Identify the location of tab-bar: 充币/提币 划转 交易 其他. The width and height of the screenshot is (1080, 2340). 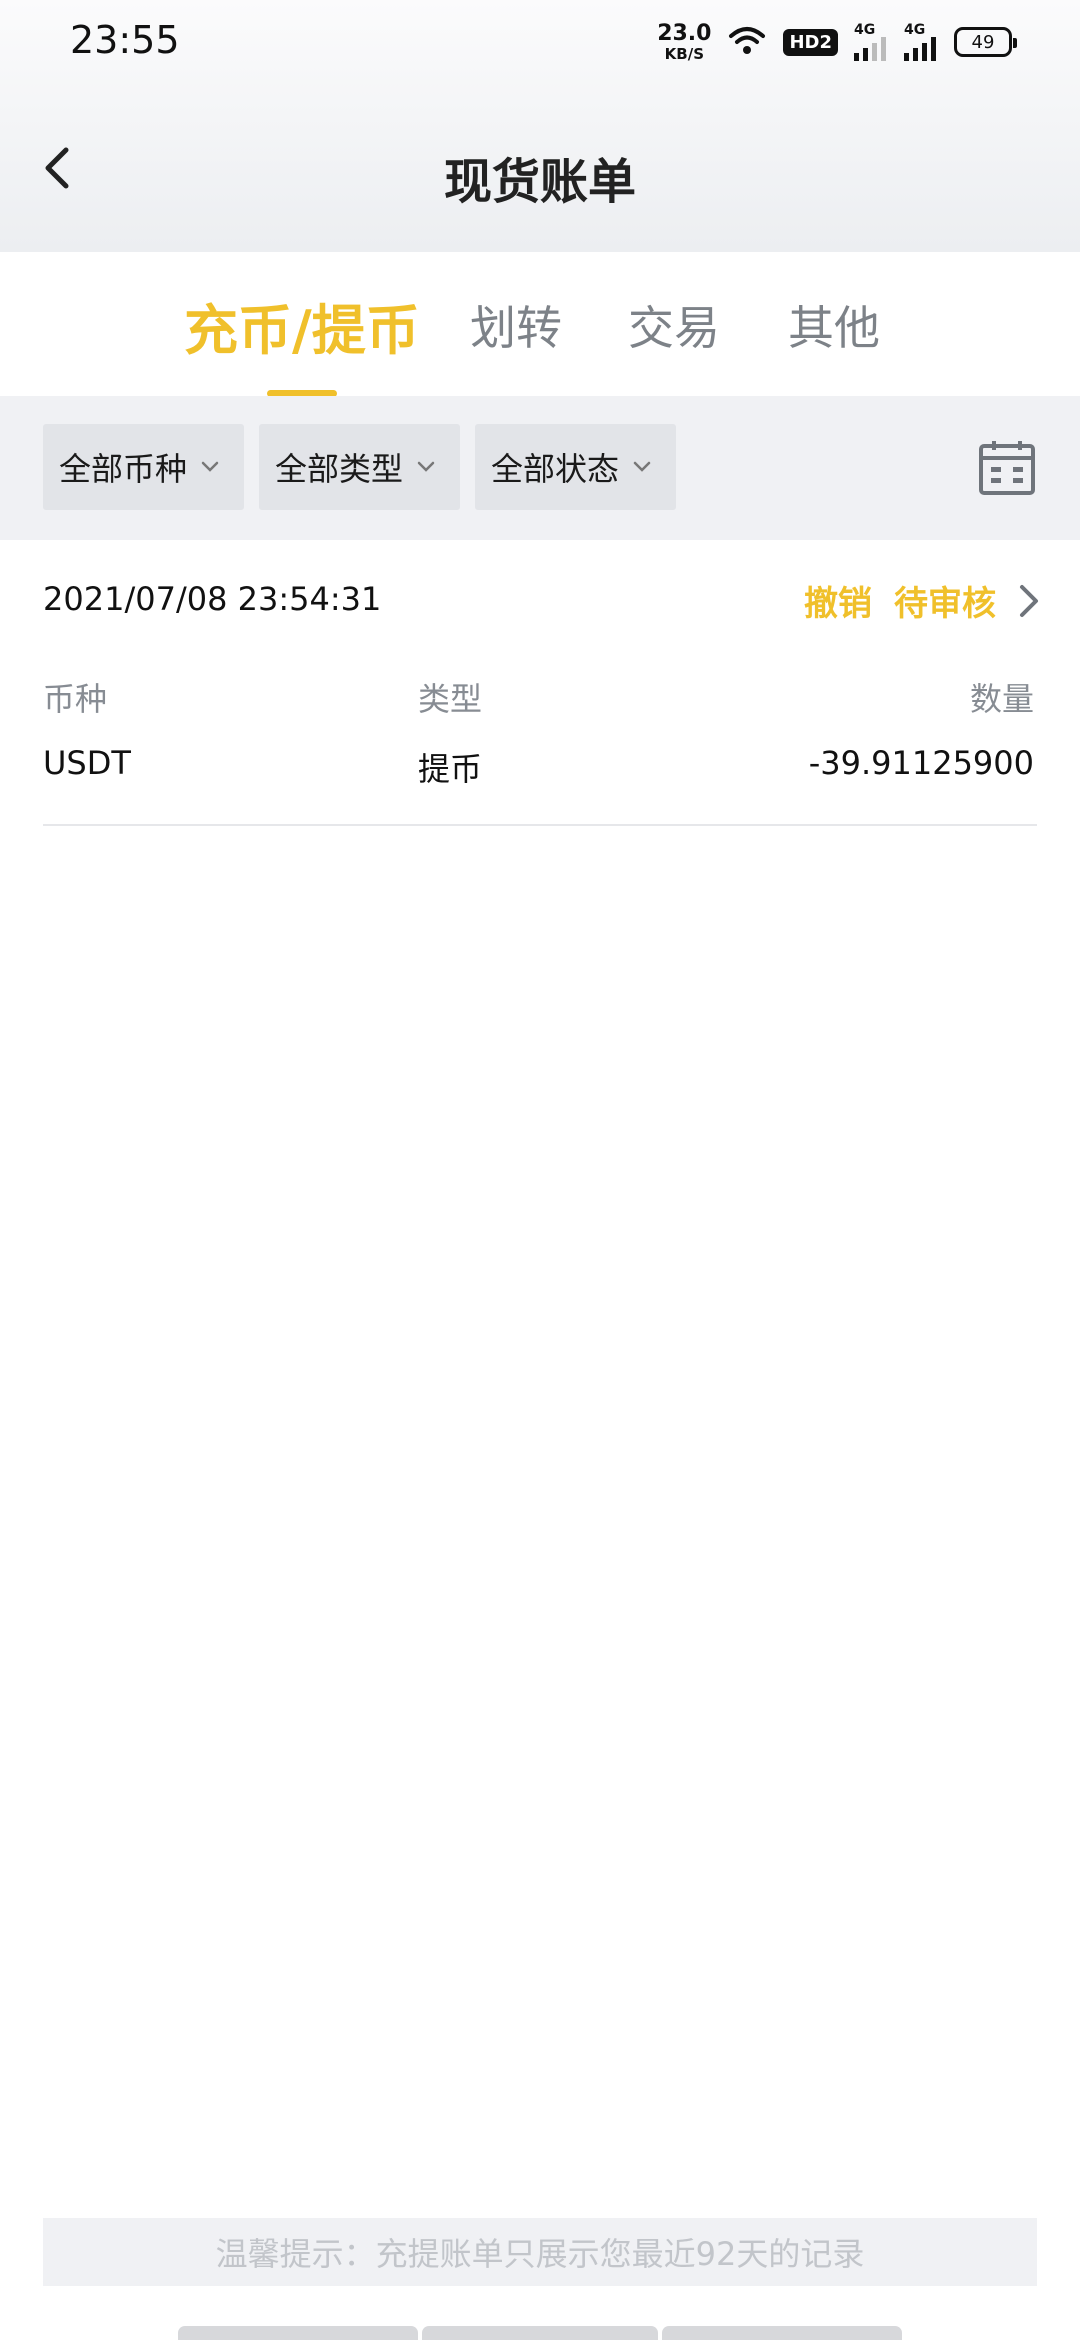
(540, 324).